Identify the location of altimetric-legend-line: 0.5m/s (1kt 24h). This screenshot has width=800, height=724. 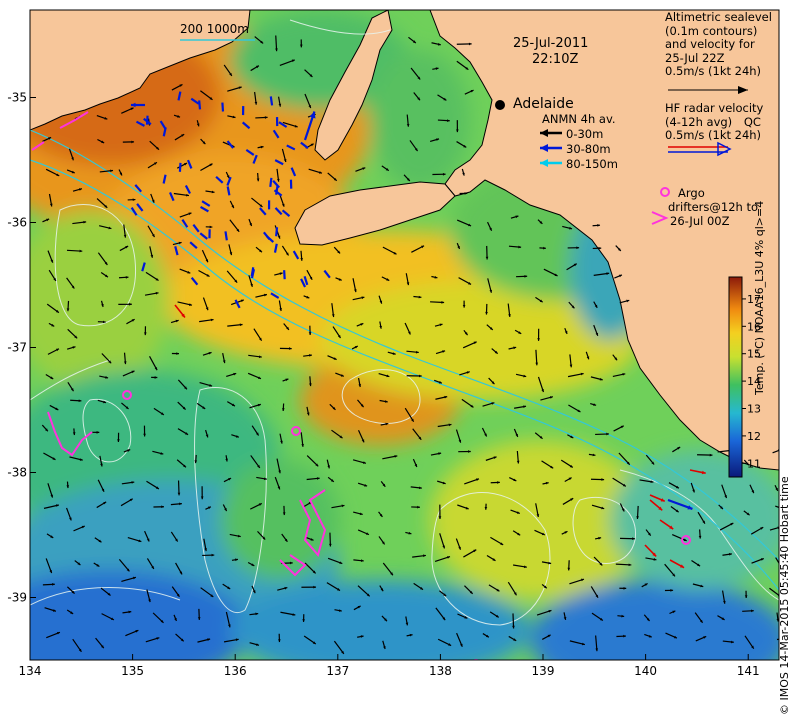
(718, 72).